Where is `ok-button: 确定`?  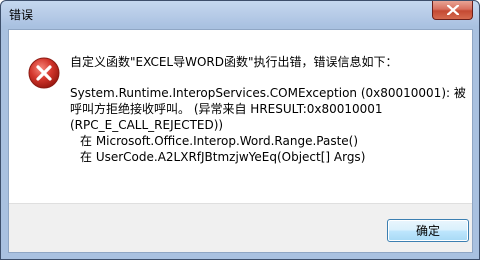 ok-button: 确定 is located at coordinates (428, 230).